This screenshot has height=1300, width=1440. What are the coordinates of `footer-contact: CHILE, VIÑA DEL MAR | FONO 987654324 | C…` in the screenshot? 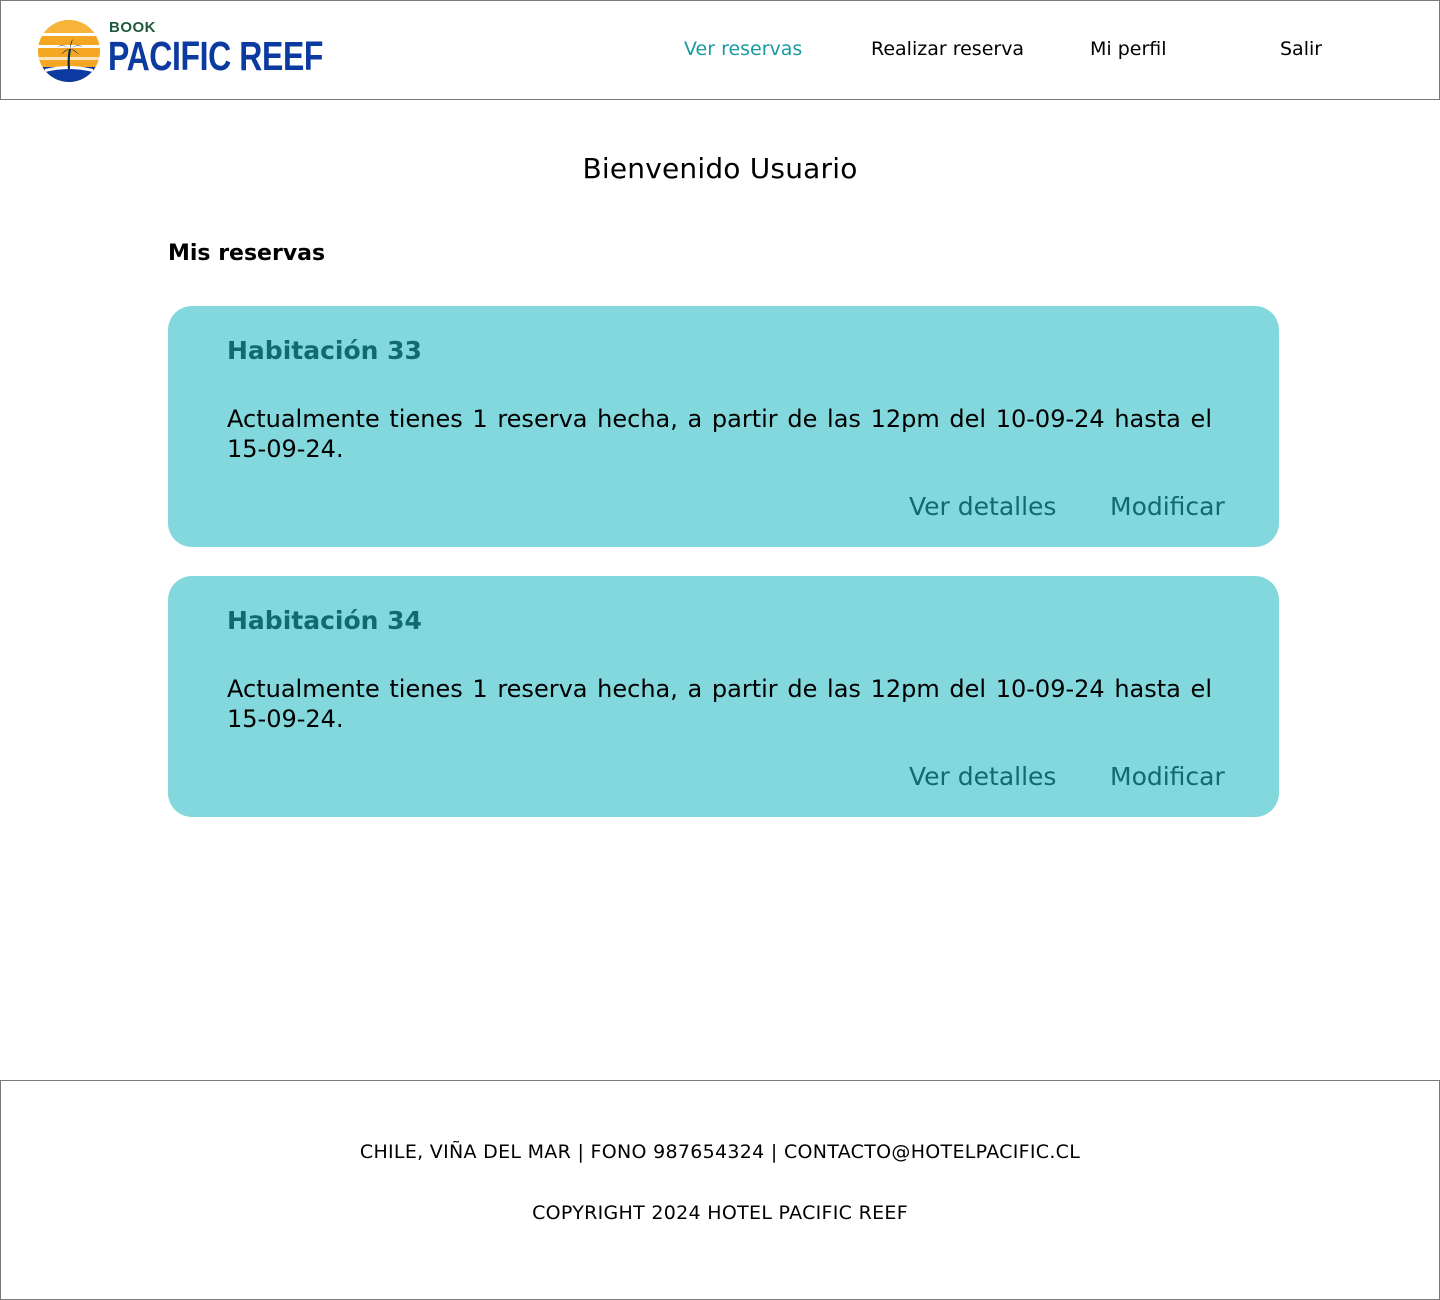 It's located at (720, 1152).